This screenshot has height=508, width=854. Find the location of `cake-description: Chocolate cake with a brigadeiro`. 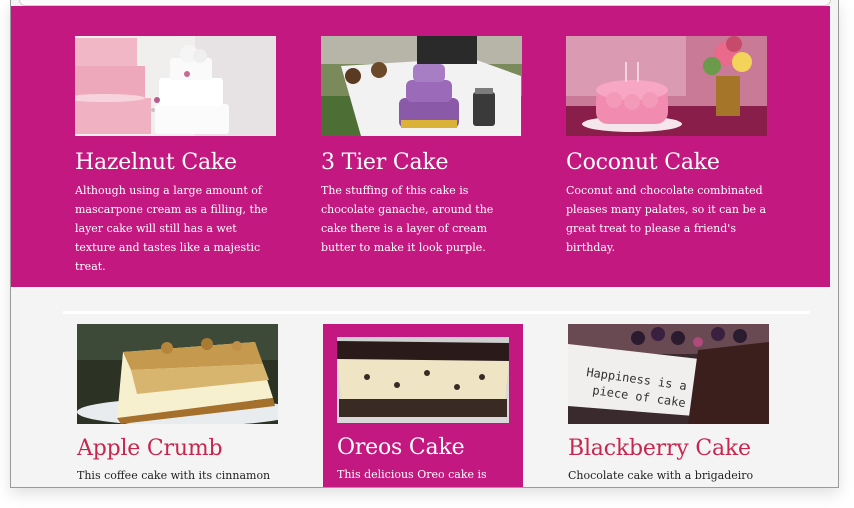

cake-description: Chocolate cake with a brigadeiro is located at coordinates (661, 475).